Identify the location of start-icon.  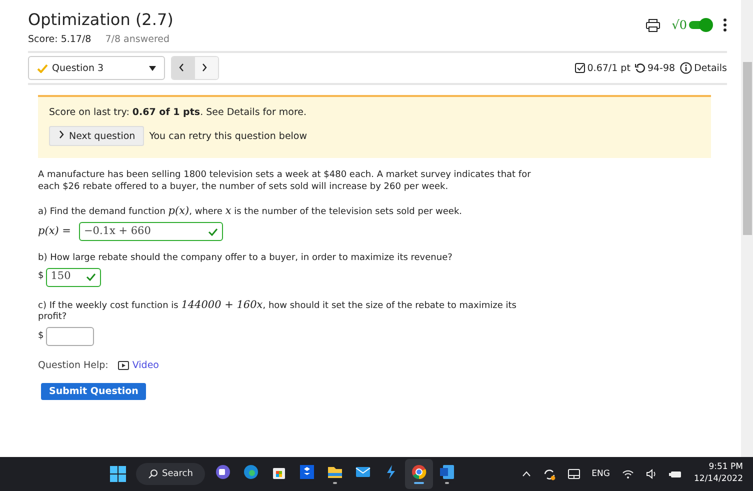
(118, 474).